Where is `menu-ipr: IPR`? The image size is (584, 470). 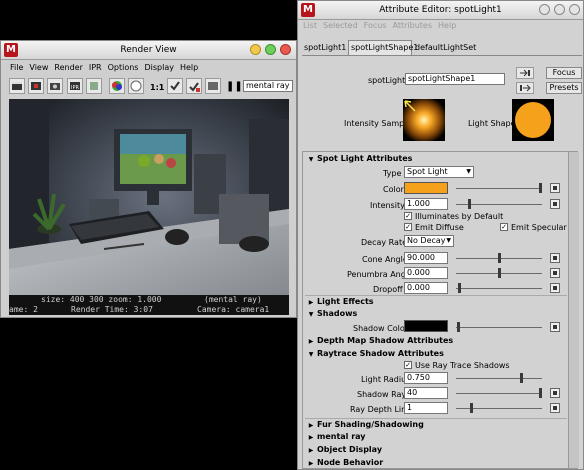
menu-ipr: IPR is located at coordinates (95, 67).